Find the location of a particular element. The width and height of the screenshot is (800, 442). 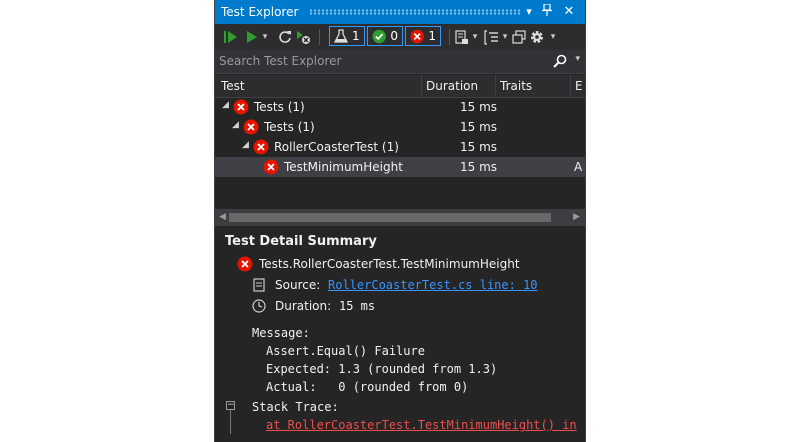

settings-button is located at coordinates (537, 37).